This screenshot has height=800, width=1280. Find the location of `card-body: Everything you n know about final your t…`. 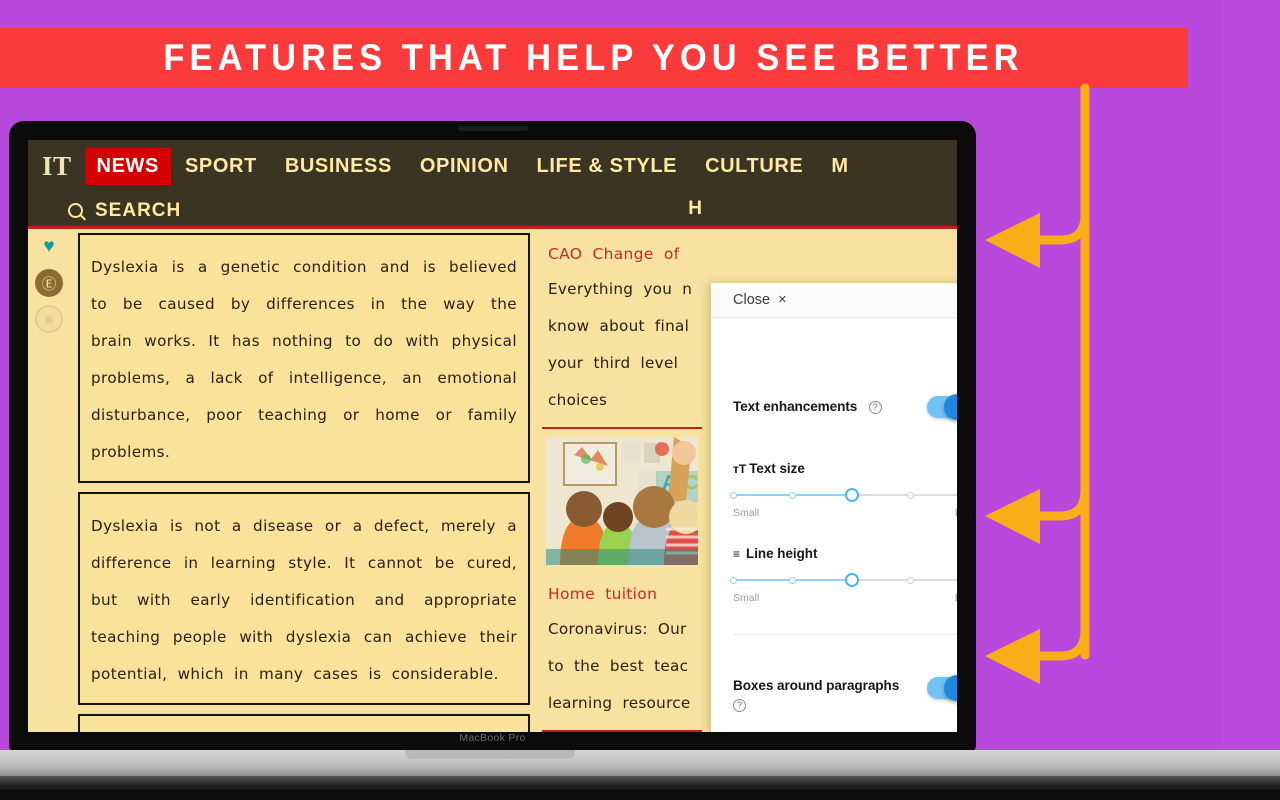

card-body: Everything you n know about final your t… is located at coordinates (620, 344).